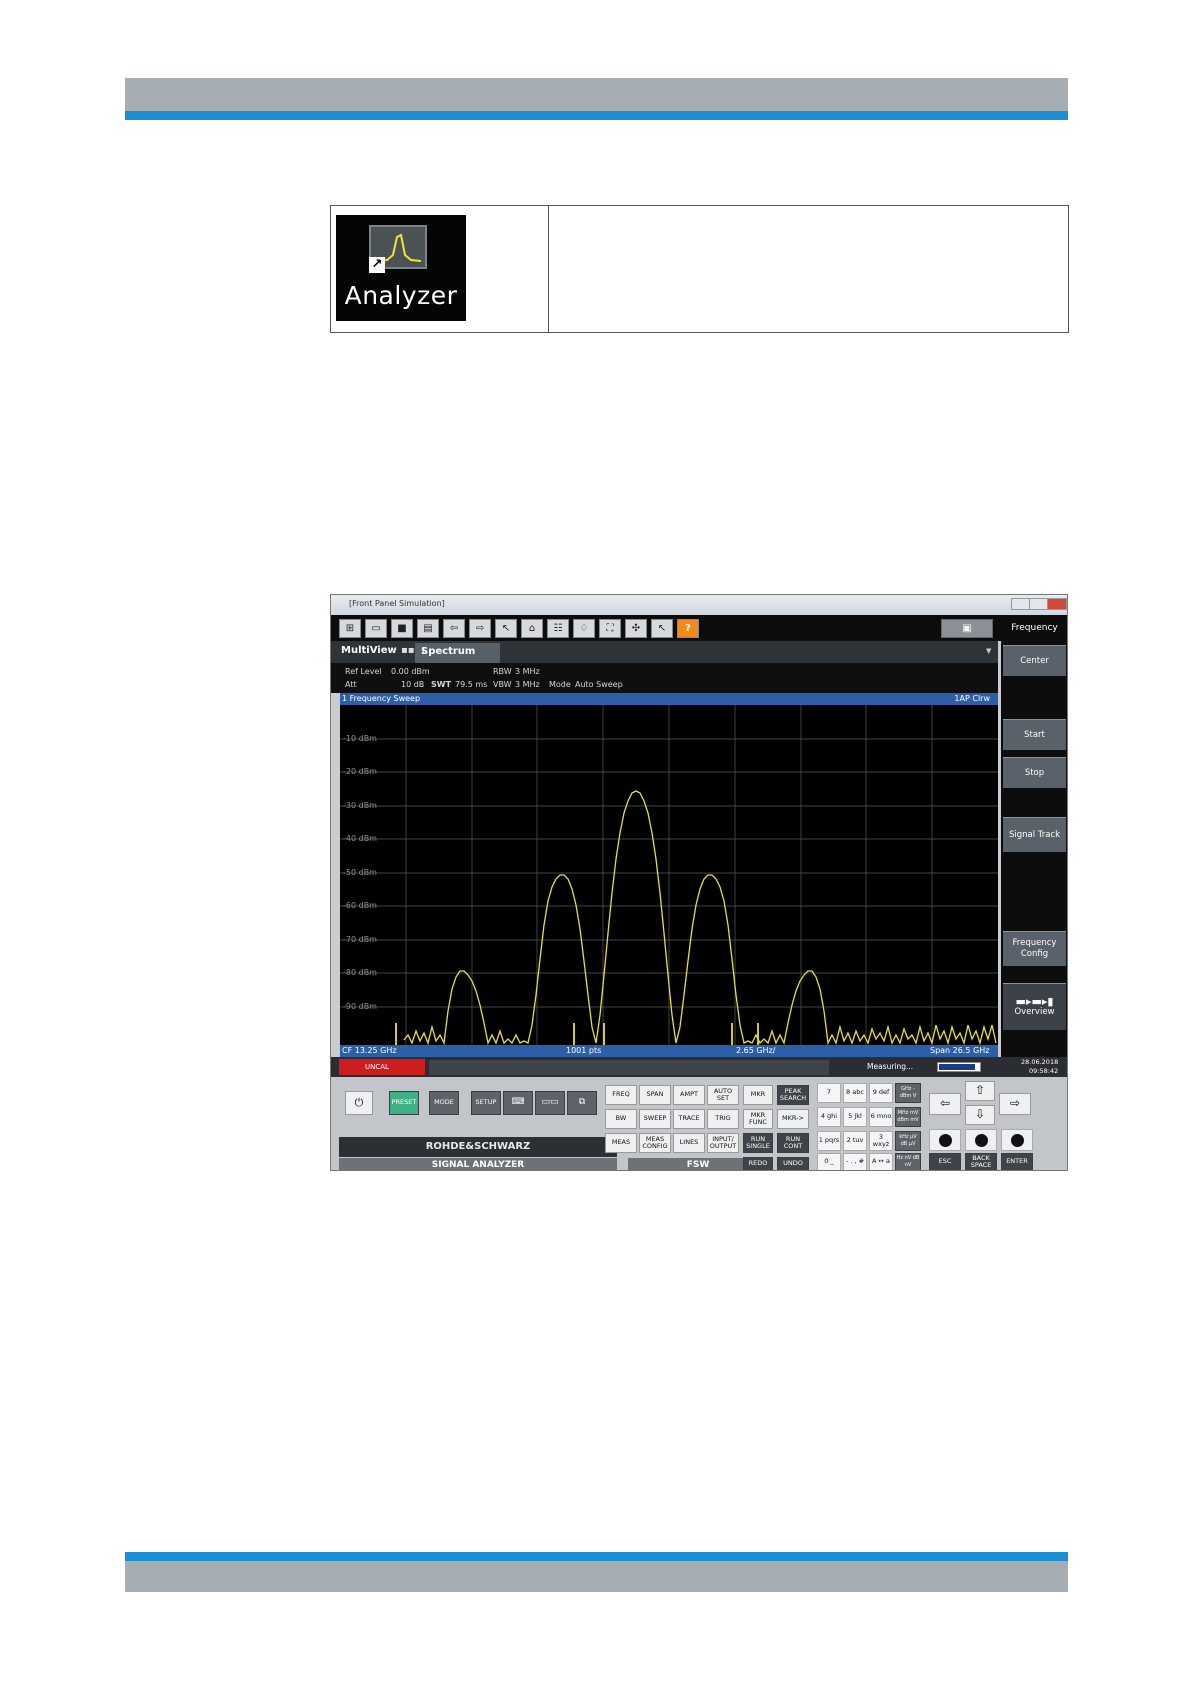 This screenshot has height=1684, width=1191. I want to click on key-3: 3 wxyz, so click(881, 1141).